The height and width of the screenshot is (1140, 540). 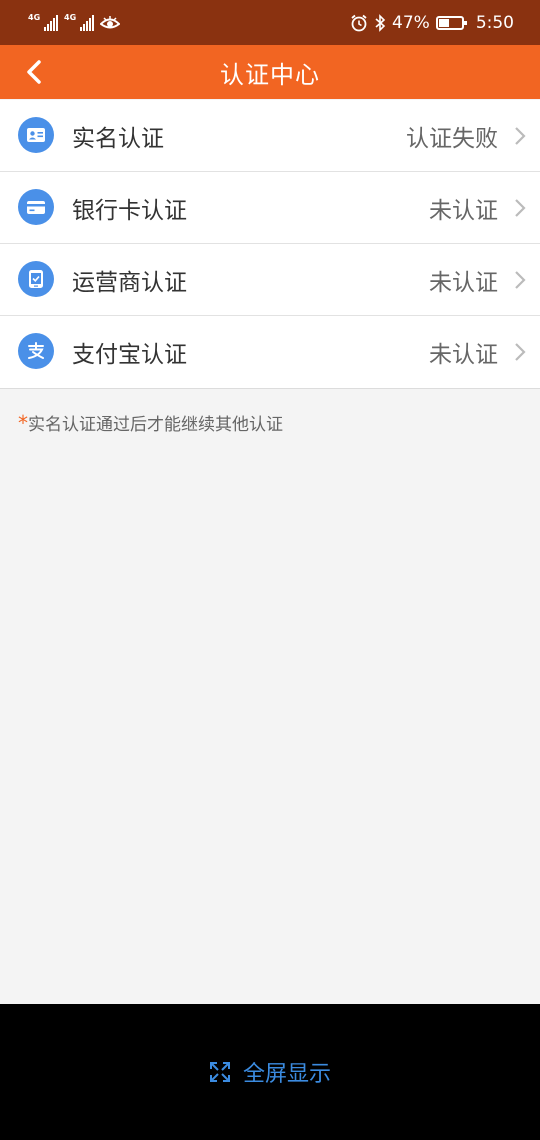 What do you see at coordinates (129, 355) in the screenshot?
I see `list-item-label: 支付宝认证` at bounding box center [129, 355].